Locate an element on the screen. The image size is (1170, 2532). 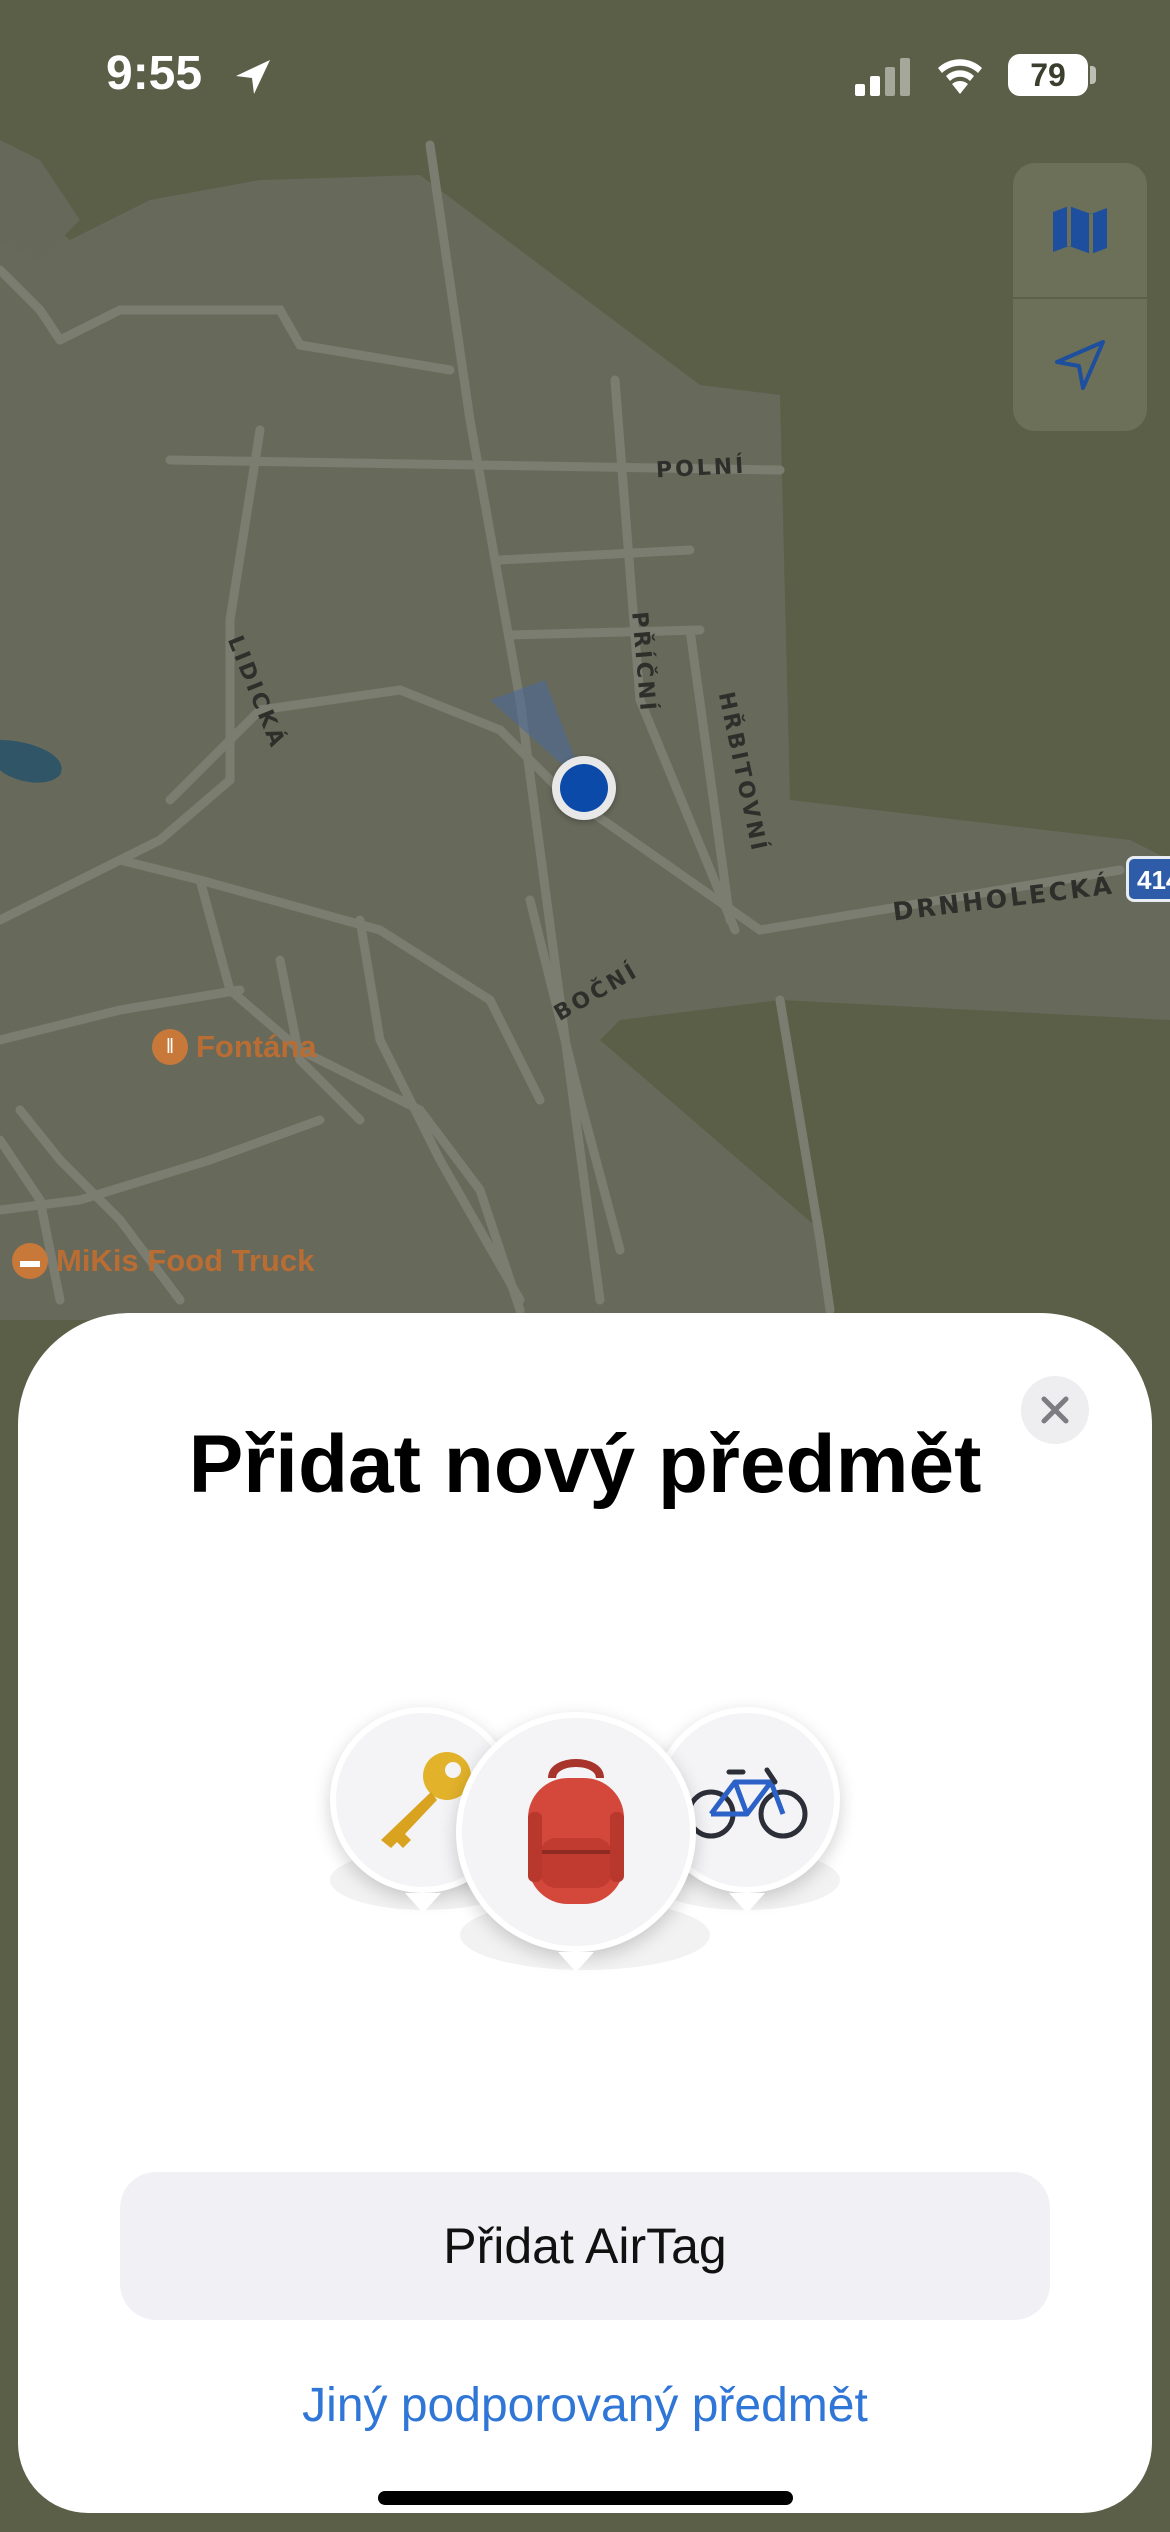
battery-level: 79 is located at coordinates (1048, 74).